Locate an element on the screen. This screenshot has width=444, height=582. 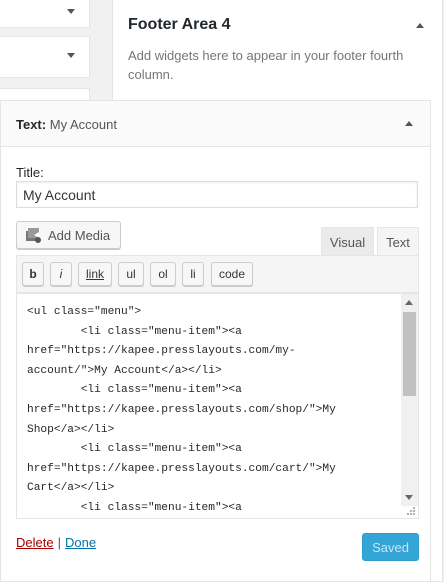
done-link: Done is located at coordinates (80, 542).